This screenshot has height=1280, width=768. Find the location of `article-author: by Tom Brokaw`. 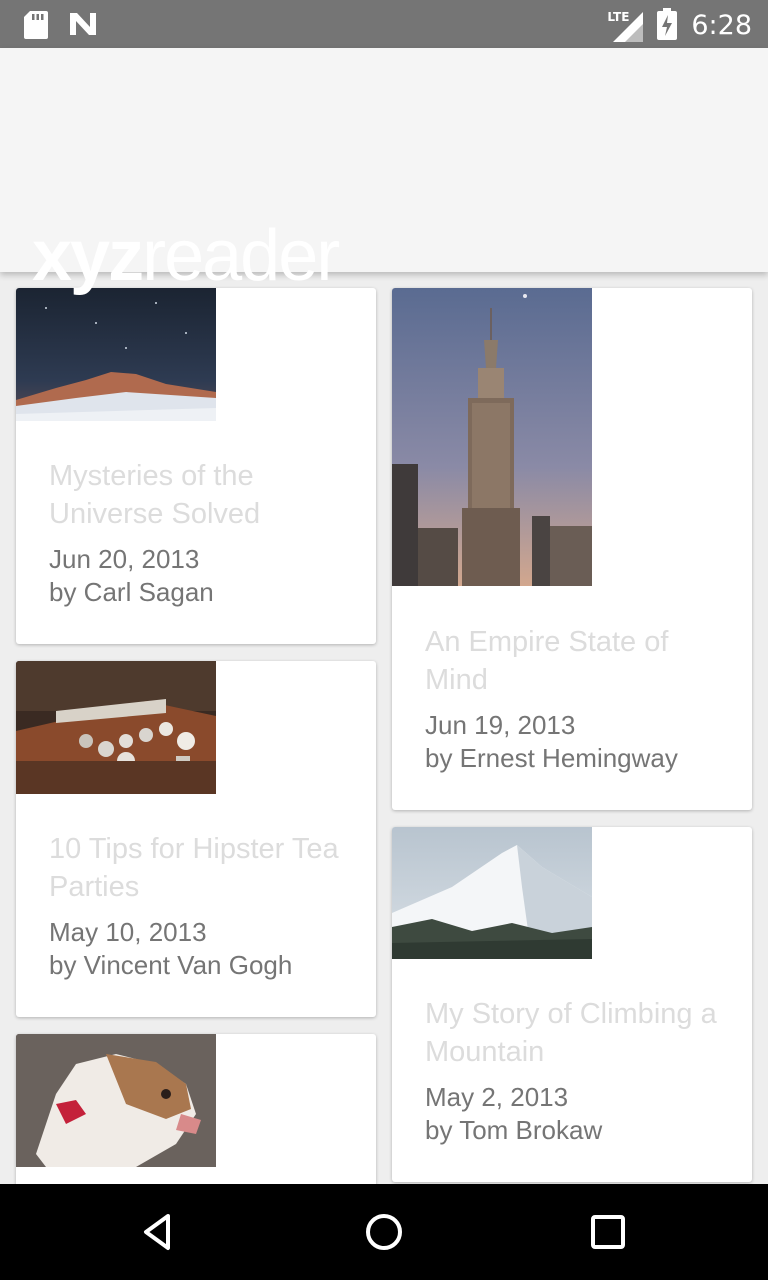

article-author: by Tom Brokaw is located at coordinates (514, 1130).